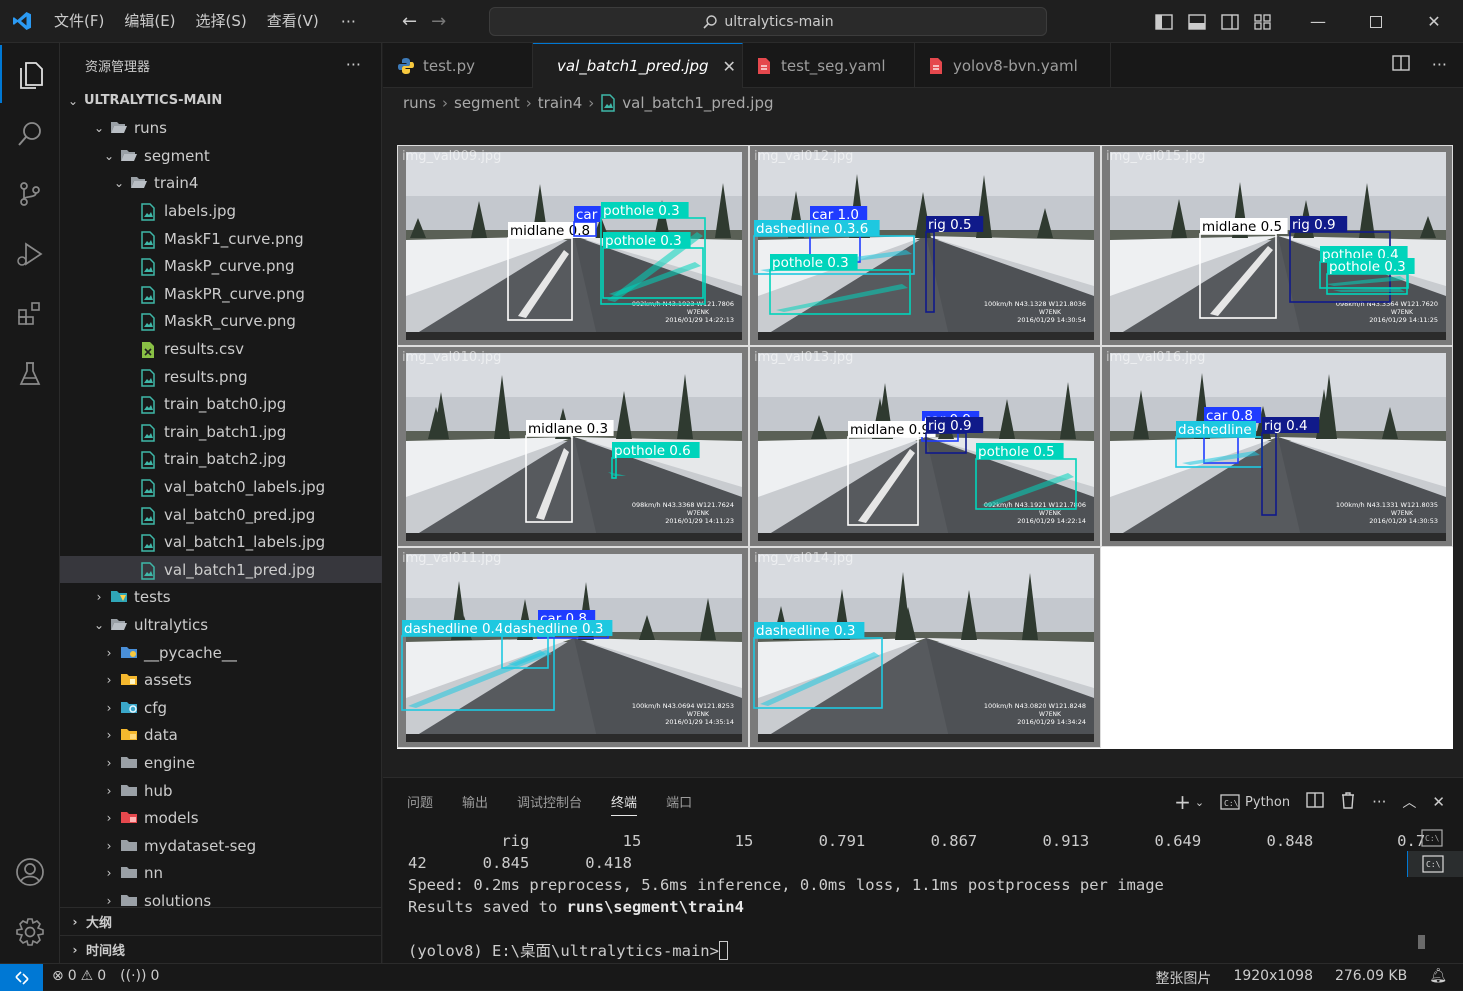  What do you see at coordinates (293, 21) in the screenshot?
I see `menu-view: 查看(V)` at bounding box center [293, 21].